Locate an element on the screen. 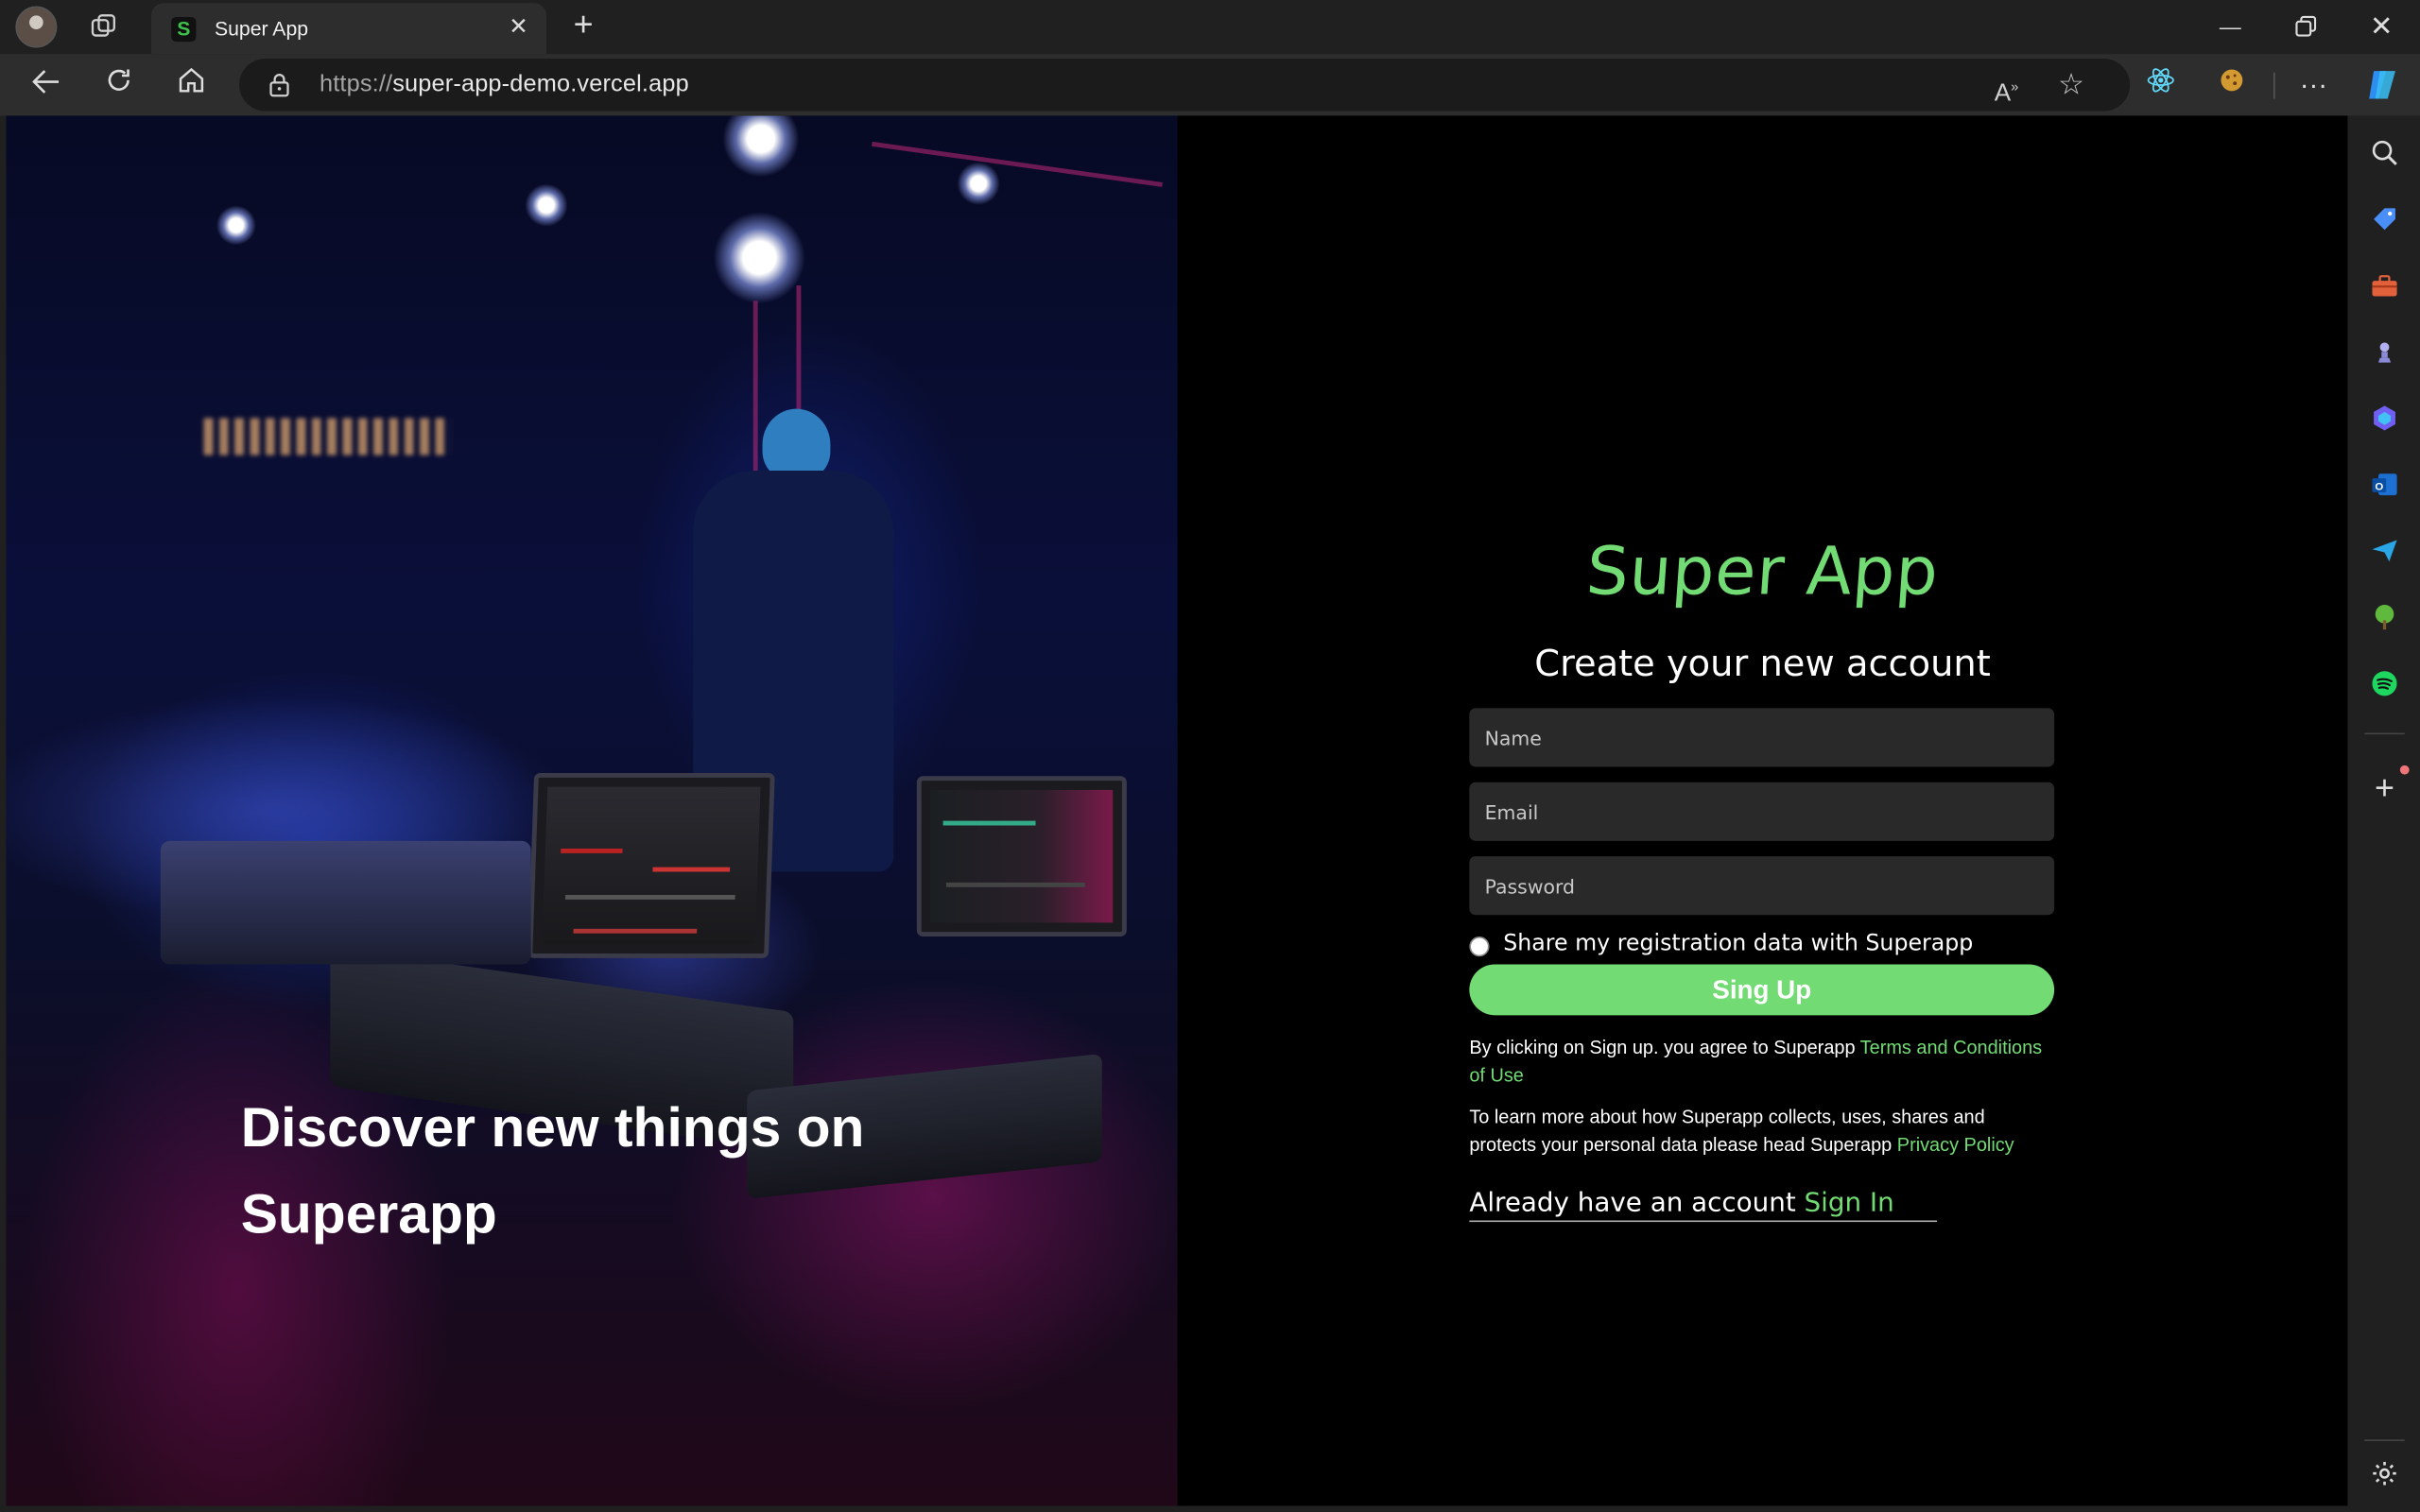  toolbar-separator is located at coordinates (2274, 85).